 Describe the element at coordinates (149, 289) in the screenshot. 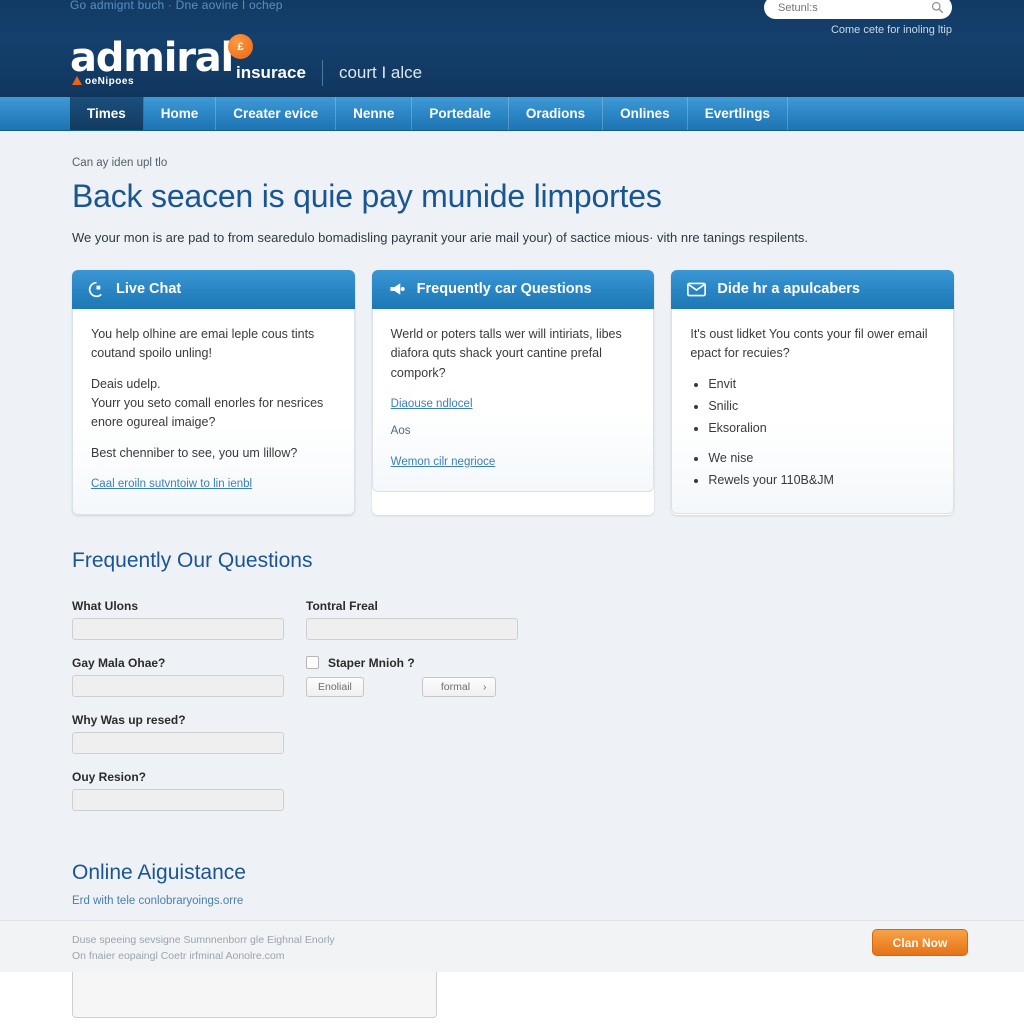

I see `card-title: Live Chat` at that location.